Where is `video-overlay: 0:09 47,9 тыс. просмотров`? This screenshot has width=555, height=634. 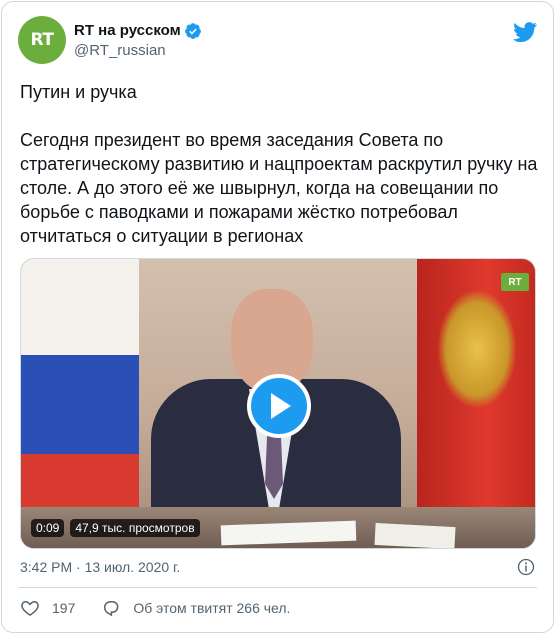 video-overlay: 0:09 47,9 тыс. просмотров is located at coordinates (115, 528).